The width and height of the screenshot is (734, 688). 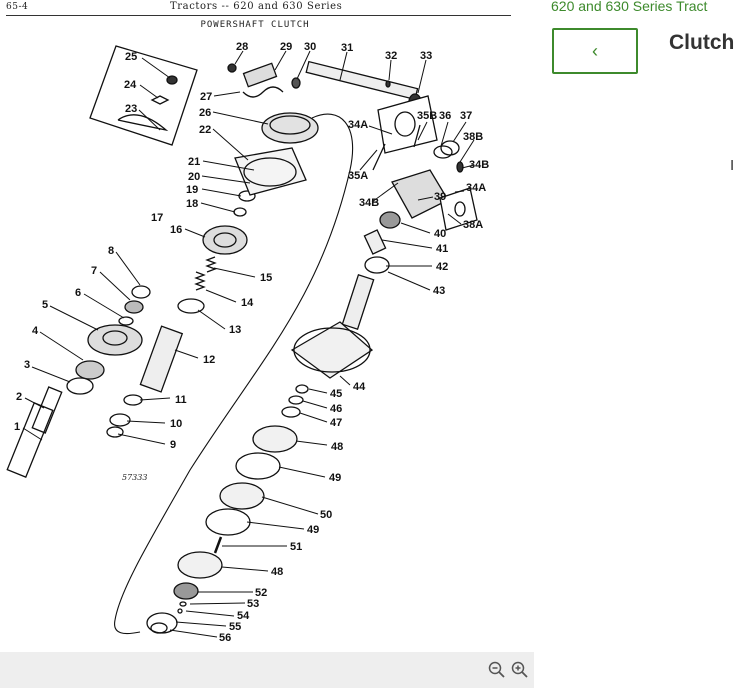 I want to click on callout-label: 19, so click(x=192, y=190).